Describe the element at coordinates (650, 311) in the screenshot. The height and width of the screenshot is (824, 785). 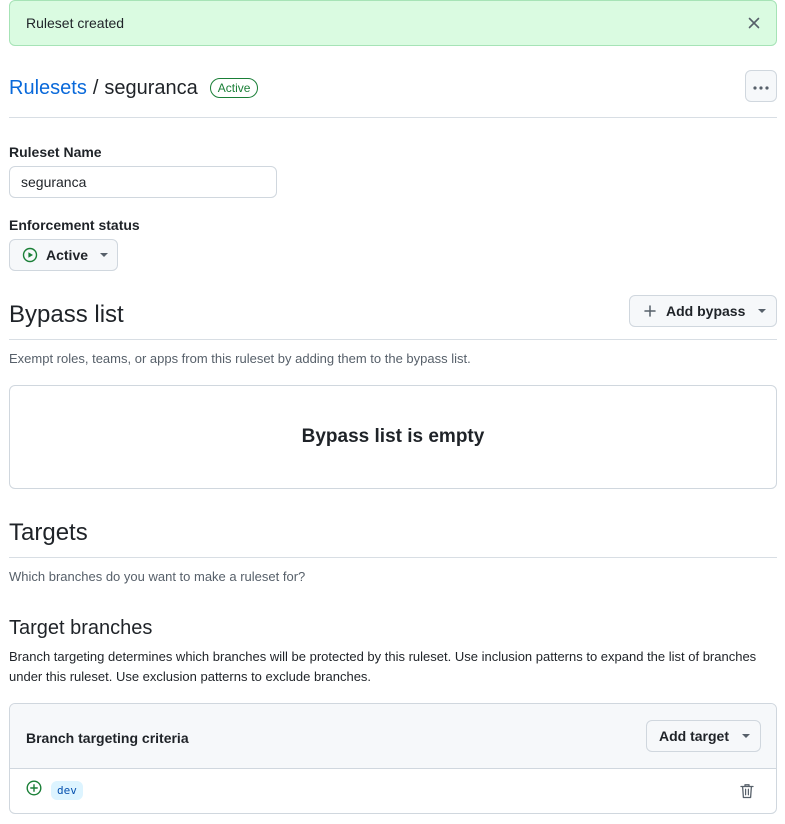
I see `plus-icon` at that location.